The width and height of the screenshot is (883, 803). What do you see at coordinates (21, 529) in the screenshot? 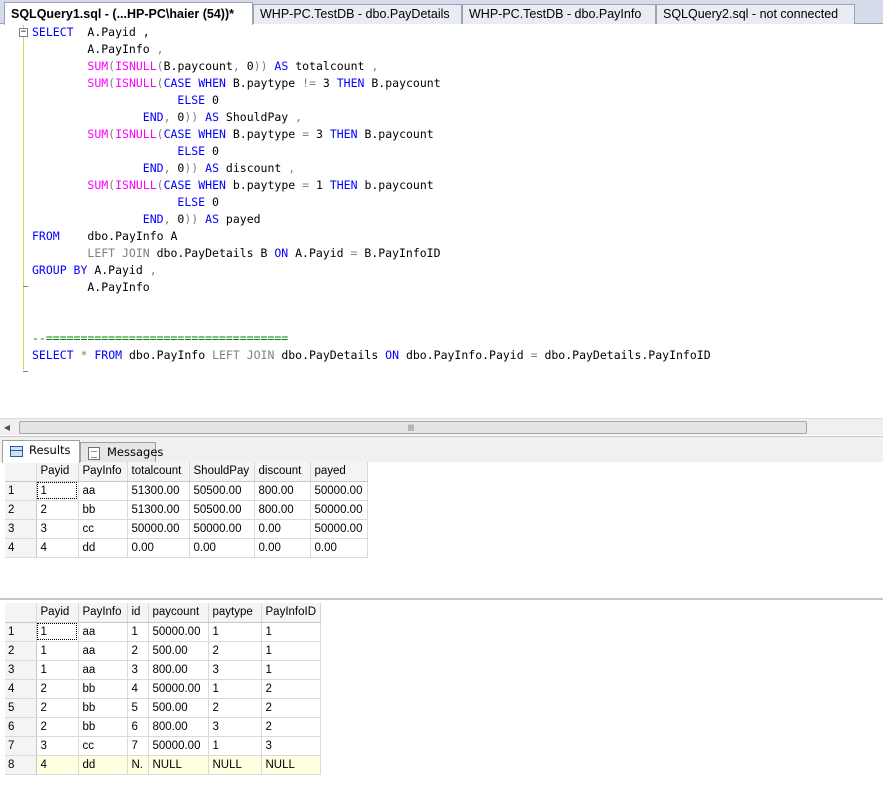
I see `row-number: 3` at bounding box center [21, 529].